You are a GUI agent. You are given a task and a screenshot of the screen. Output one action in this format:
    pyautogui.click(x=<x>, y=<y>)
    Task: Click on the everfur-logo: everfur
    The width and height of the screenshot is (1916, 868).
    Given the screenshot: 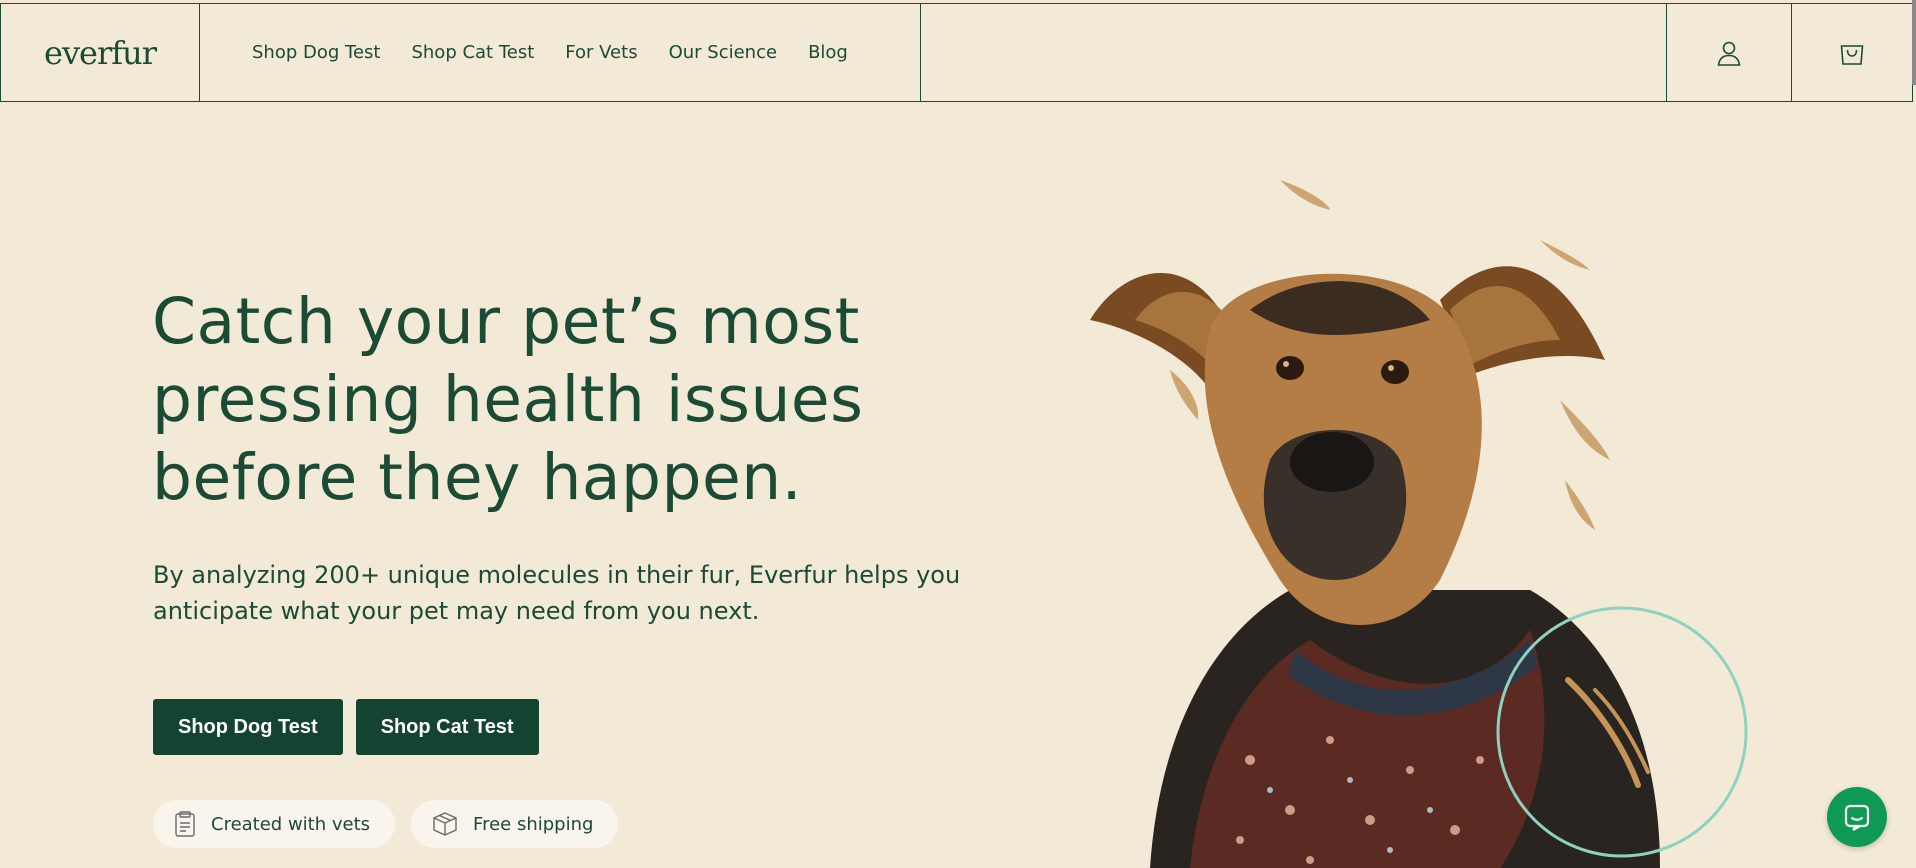 What is the action you would take?
    pyautogui.click(x=100, y=53)
    